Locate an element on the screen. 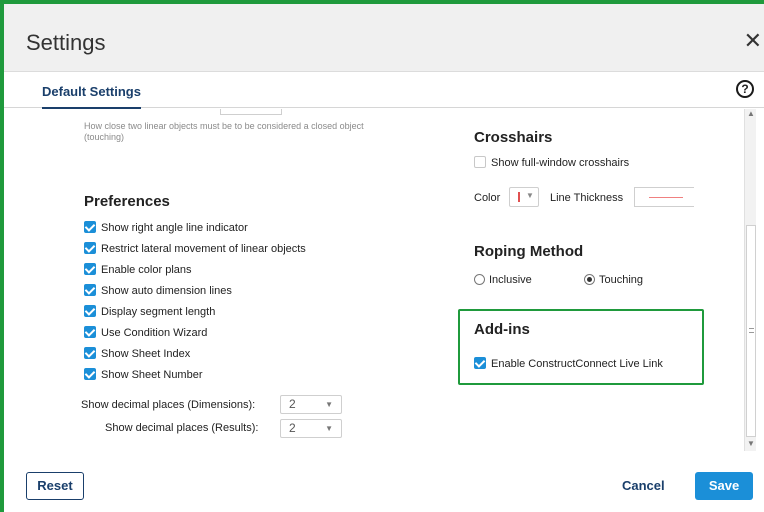 The width and height of the screenshot is (764, 512). roping-inclusive: Inclusive is located at coordinates (503, 280).